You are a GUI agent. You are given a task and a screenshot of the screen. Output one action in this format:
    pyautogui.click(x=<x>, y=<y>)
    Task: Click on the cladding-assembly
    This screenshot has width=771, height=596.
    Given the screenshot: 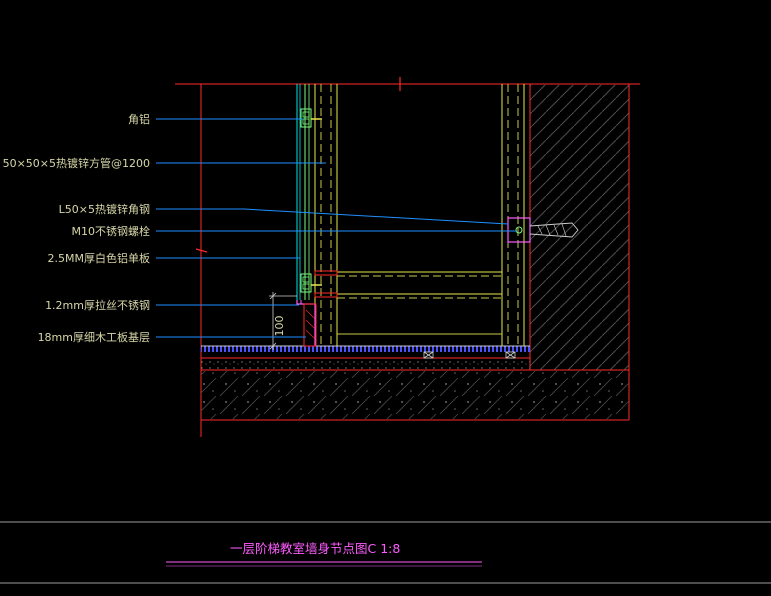 What is the action you would take?
    pyautogui.click(x=309, y=215)
    